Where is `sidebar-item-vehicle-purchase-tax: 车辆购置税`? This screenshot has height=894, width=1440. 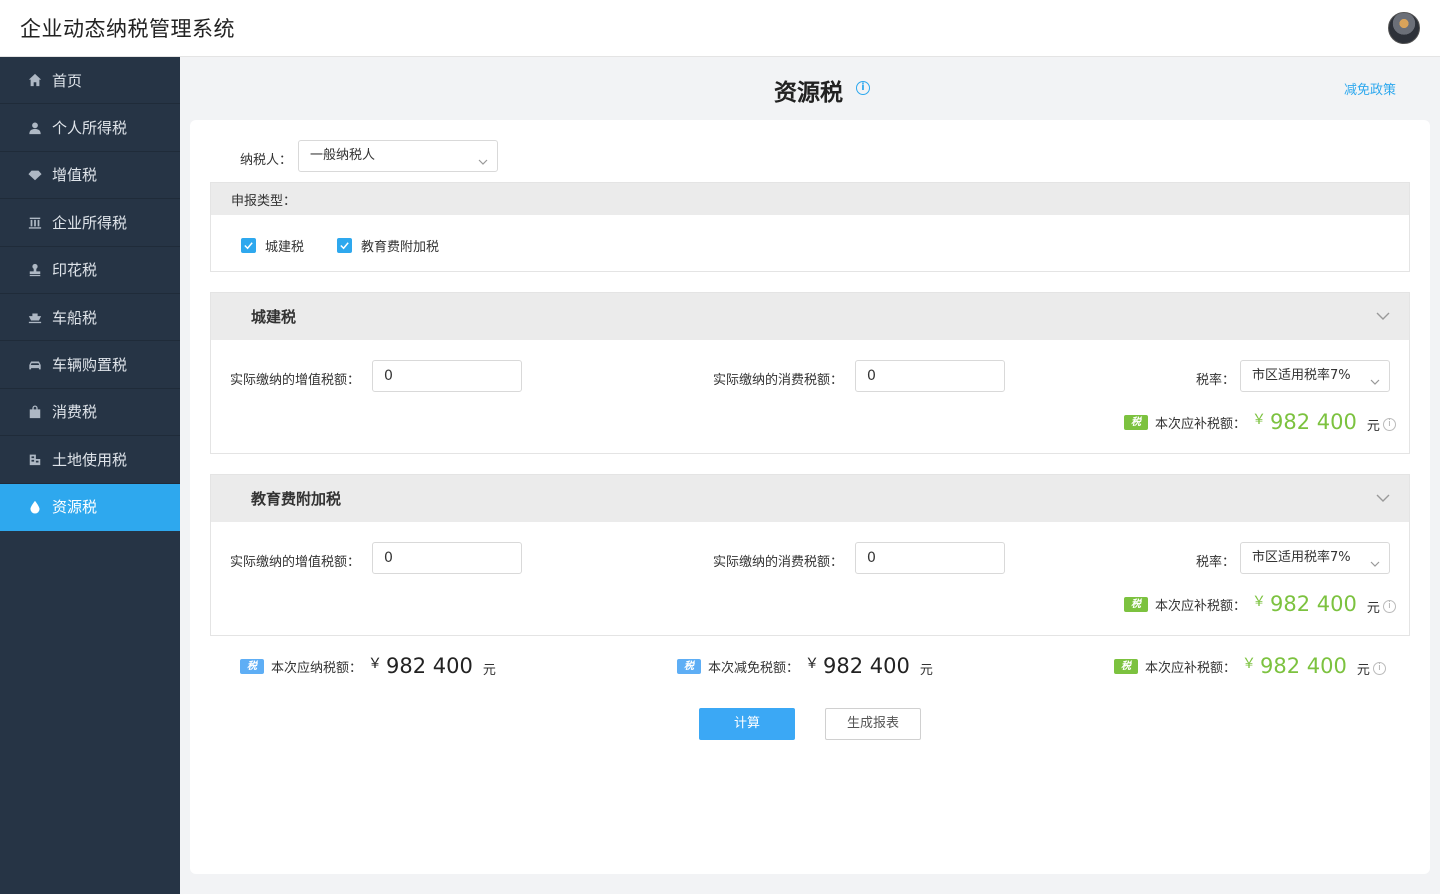
sidebar-item-vehicle-purchase-tax: 车辆购置税 is located at coordinates (90, 365).